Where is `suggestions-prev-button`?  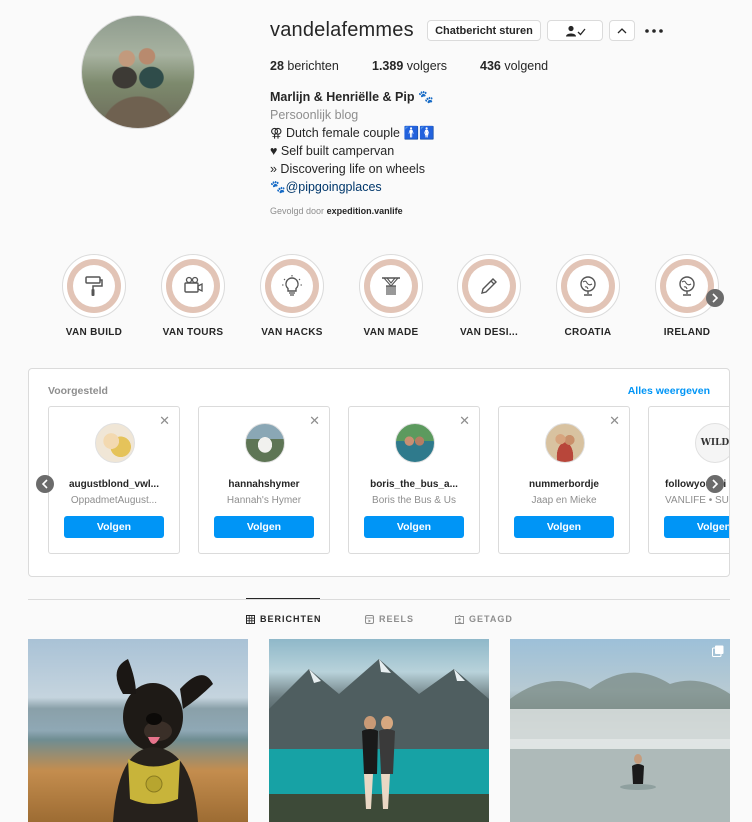
suggestions-prev-button is located at coordinates (45, 484).